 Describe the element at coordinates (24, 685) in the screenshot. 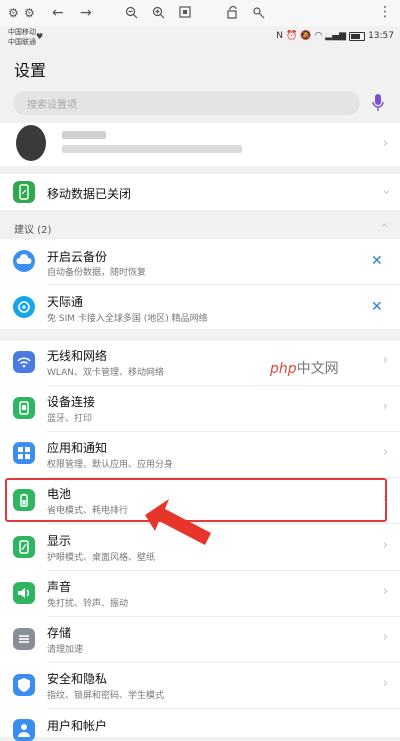

I see `shield-icon` at that location.